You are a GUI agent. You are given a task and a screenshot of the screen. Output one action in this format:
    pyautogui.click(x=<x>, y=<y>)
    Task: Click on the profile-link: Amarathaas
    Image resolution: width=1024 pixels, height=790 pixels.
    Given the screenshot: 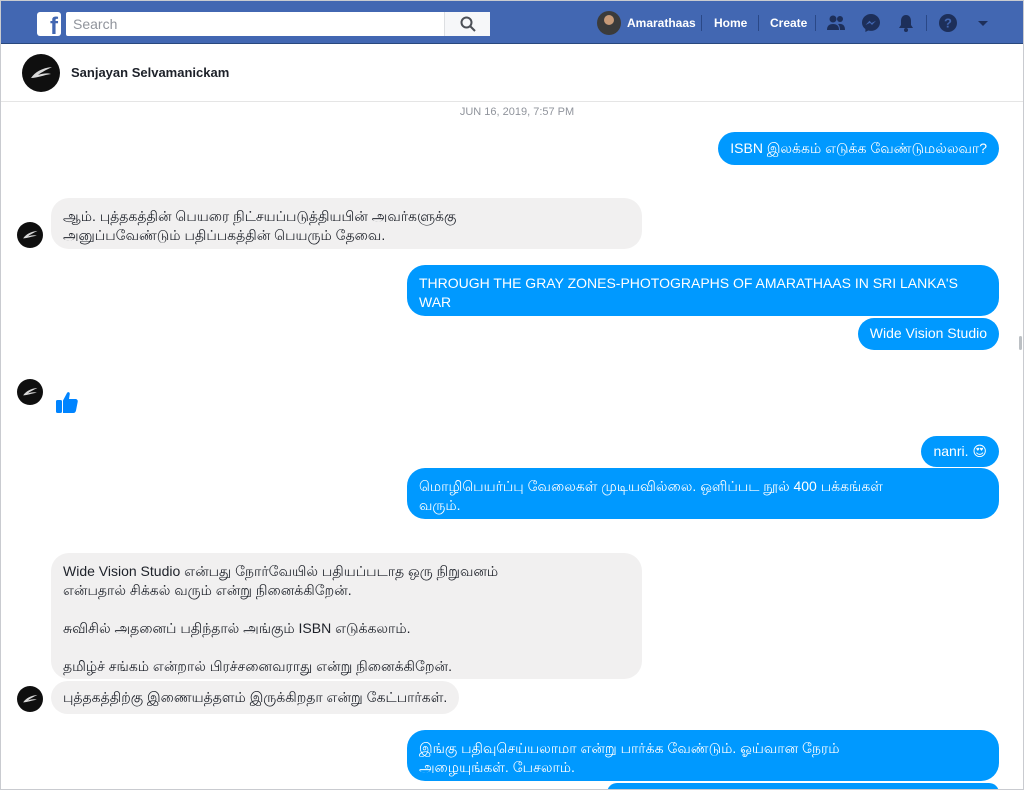 What is the action you would take?
    pyautogui.click(x=646, y=22)
    